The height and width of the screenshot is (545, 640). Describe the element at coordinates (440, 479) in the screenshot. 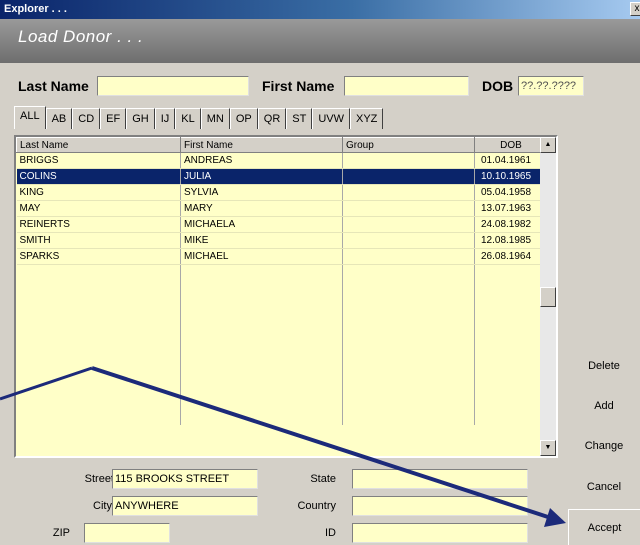

I see `state-field` at that location.